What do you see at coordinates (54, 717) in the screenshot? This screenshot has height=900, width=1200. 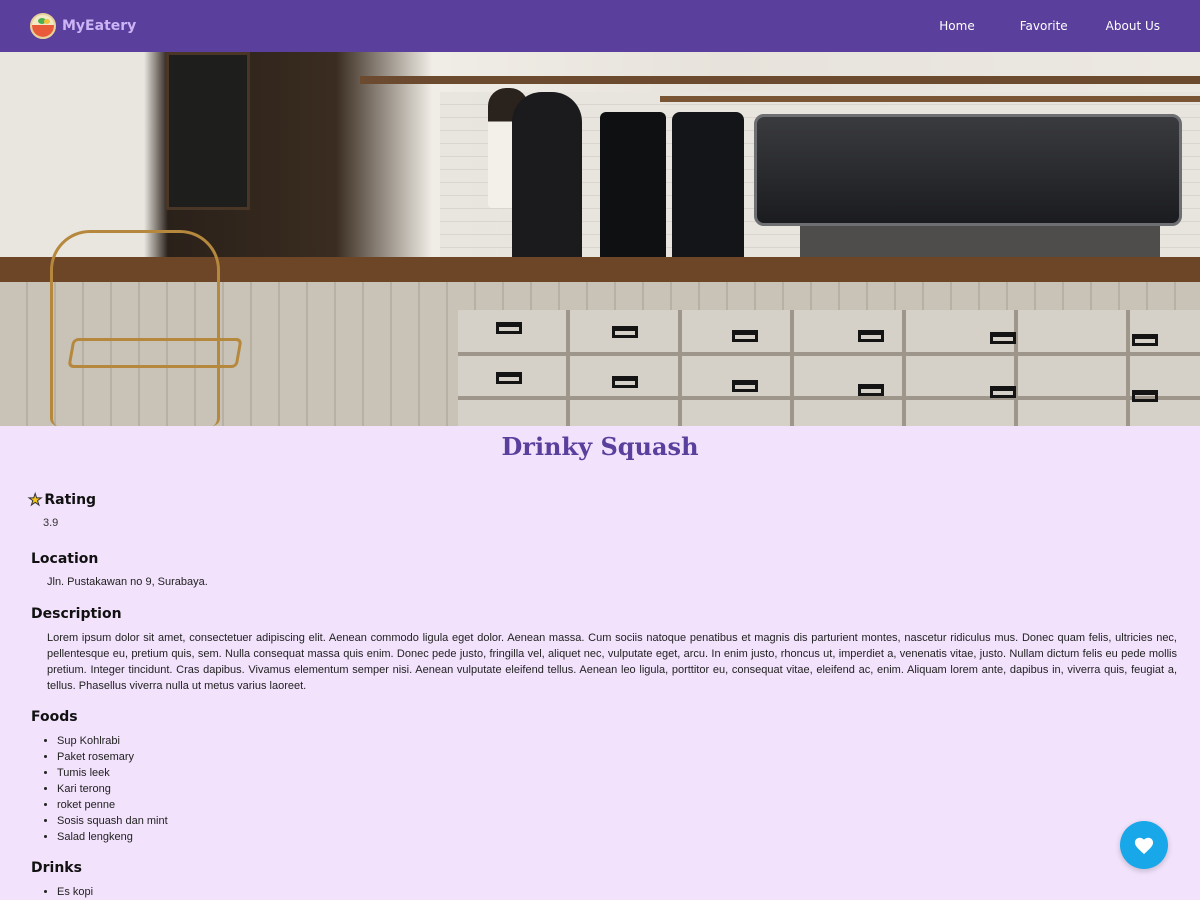 I see `foods-heading: Foods` at bounding box center [54, 717].